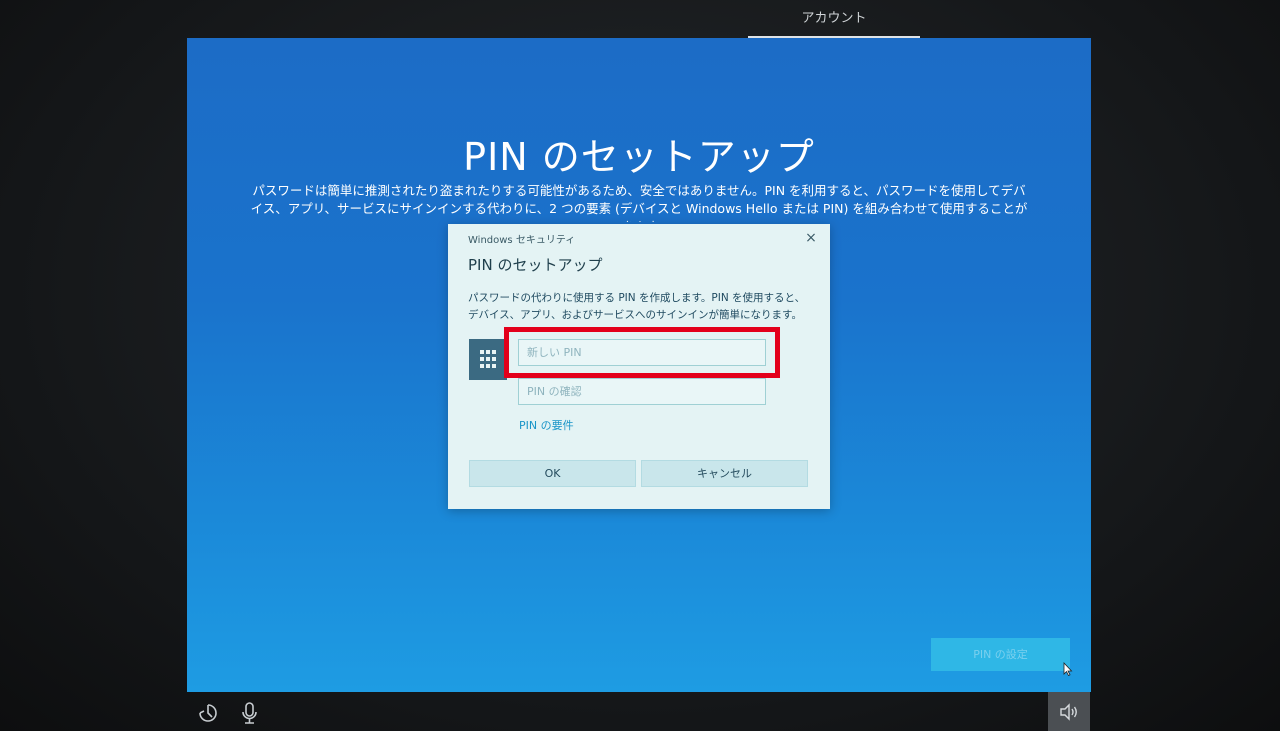 The height and width of the screenshot is (731, 1280). What do you see at coordinates (834, 19) in the screenshot?
I see `tab-account: アカウント` at bounding box center [834, 19].